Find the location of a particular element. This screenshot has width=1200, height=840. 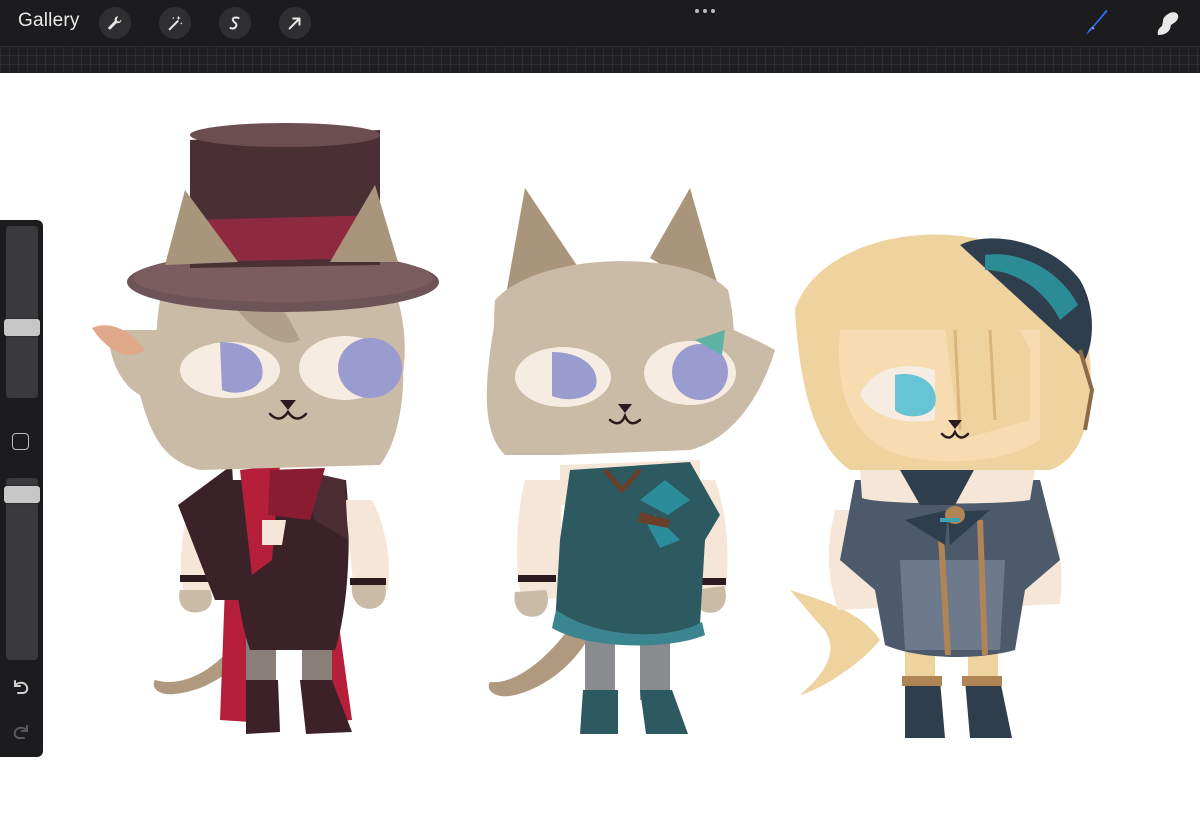

transform-arrow-icon is located at coordinates (295, 23).